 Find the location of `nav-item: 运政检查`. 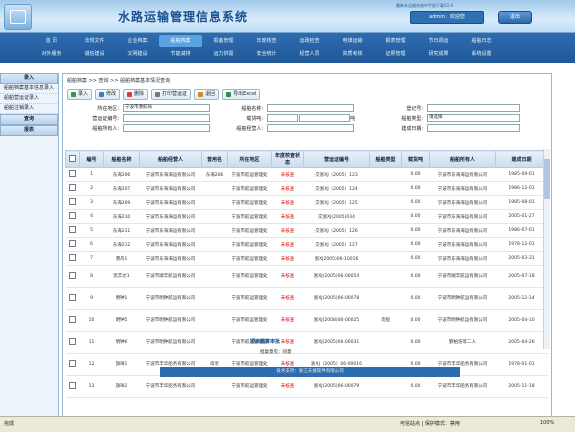

nav-item: 运政检查 is located at coordinates (309, 41).